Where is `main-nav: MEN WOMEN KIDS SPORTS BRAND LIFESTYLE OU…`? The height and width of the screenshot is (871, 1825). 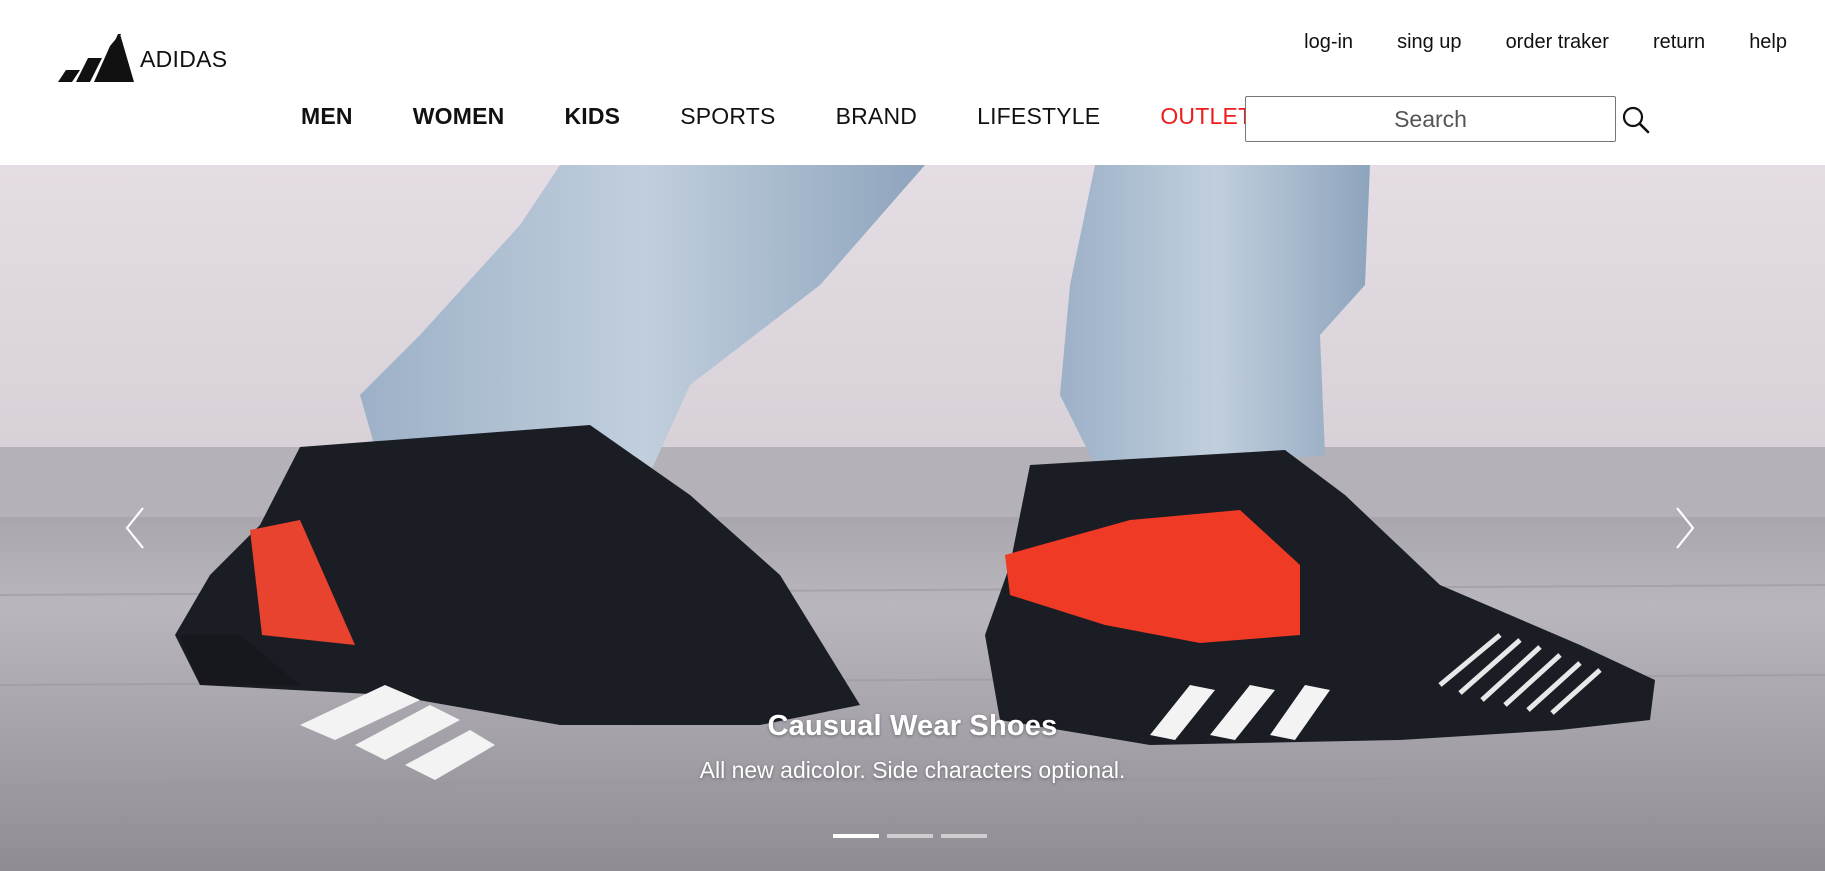
main-nav: MEN WOMEN KIDS SPORTS BRAND LIFESTYLE OU… is located at coordinates (791, 116).